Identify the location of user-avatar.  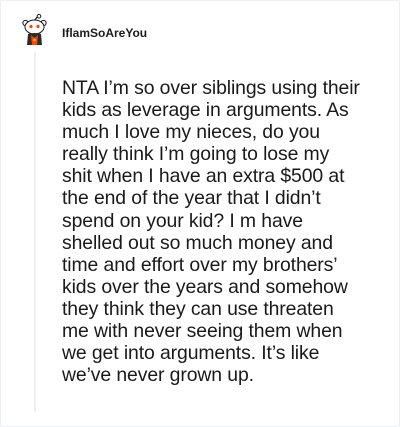
(35, 30).